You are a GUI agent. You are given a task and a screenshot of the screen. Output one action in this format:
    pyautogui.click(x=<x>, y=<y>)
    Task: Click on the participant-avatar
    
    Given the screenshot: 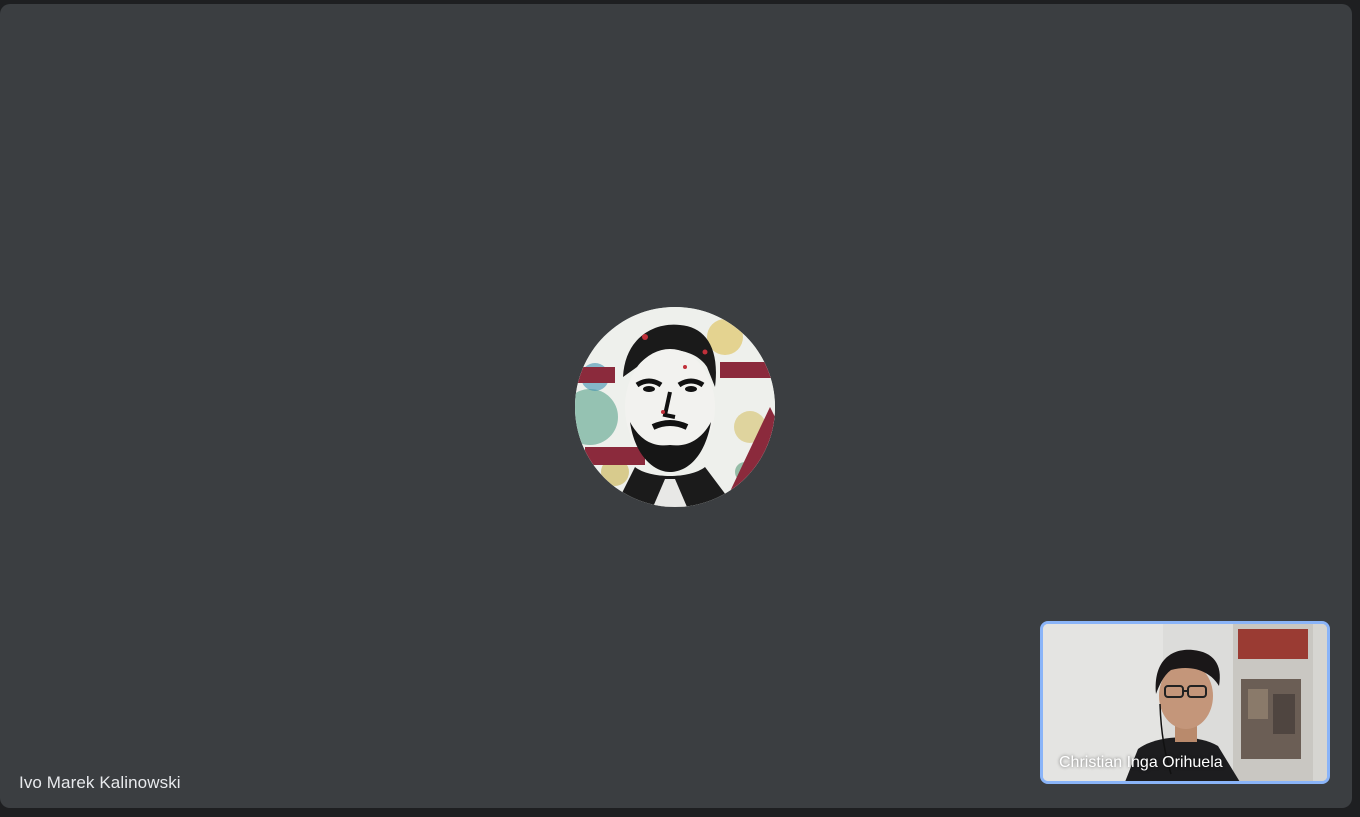 What is the action you would take?
    pyautogui.click(x=675, y=407)
    